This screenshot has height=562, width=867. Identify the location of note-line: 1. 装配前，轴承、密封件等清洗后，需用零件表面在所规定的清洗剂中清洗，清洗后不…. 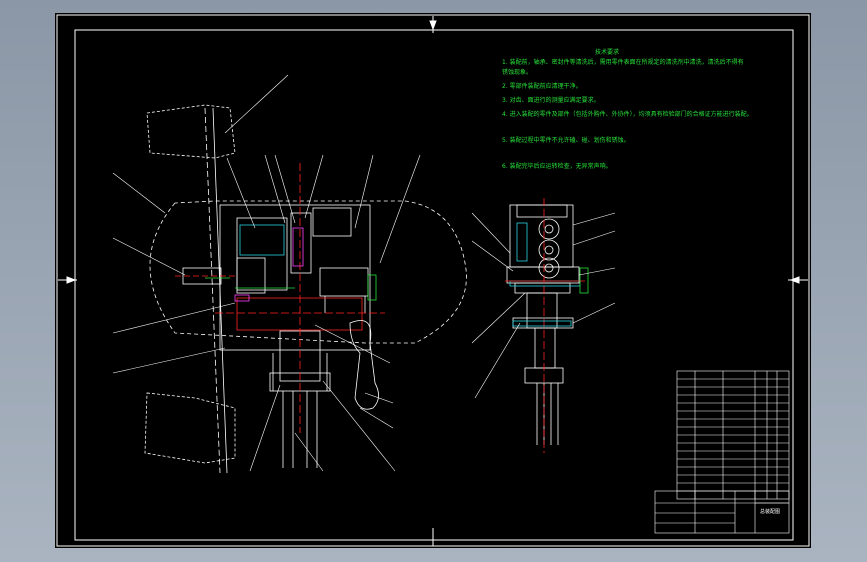
(623, 62).